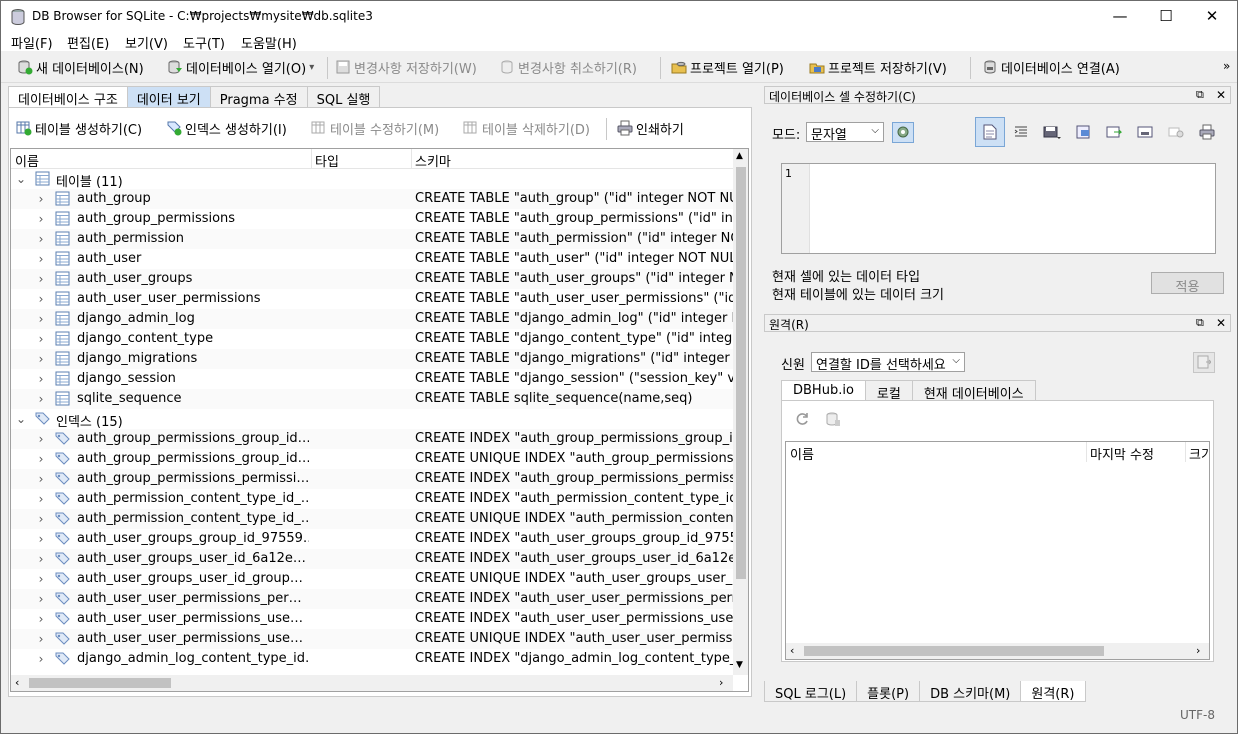 The width and height of the screenshot is (1238, 734). Describe the element at coordinates (21, 179) in the screenshot. I see `chevron-down-icon: ⌄` at that location.